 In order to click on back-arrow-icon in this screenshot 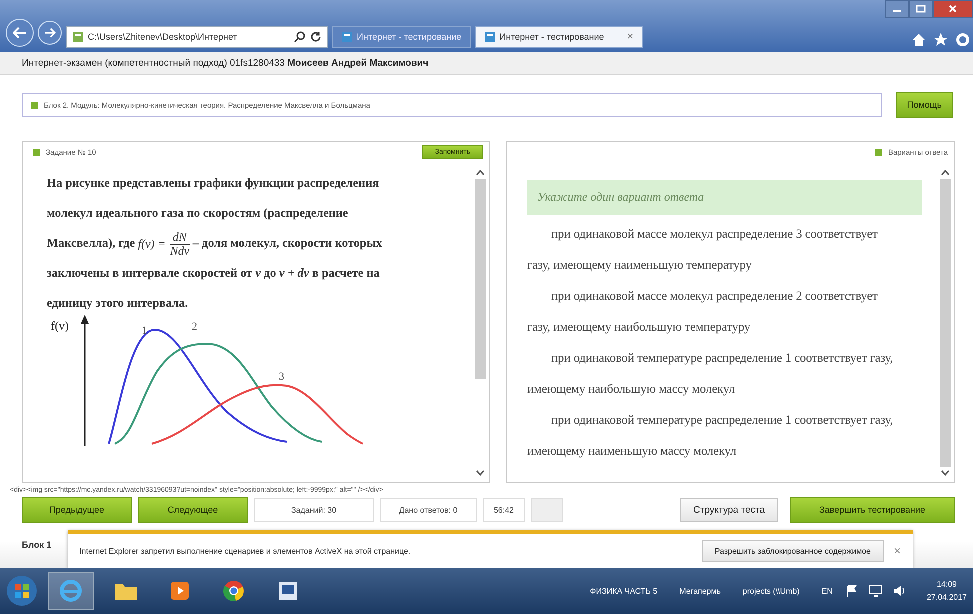, I will do `click(20, 33)`.